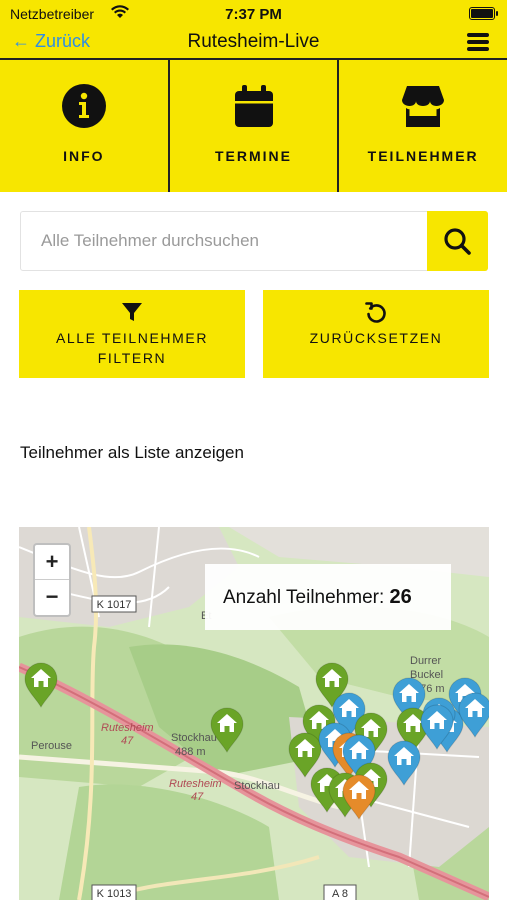  I want to click on calendar-icon, so click(253, 106).